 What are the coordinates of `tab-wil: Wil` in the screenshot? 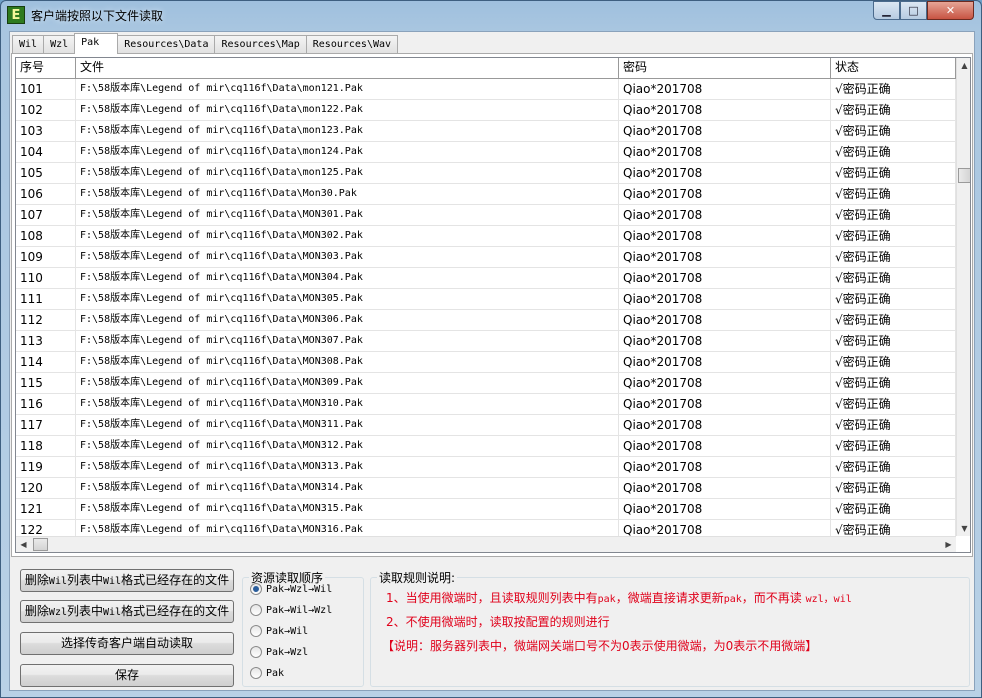 It's located at (28, 44).